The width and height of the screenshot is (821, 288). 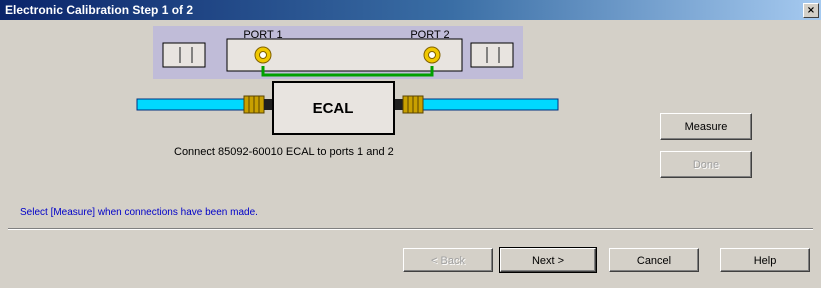 I want to click on done-button-label: Done, so click(x=706, y=165).